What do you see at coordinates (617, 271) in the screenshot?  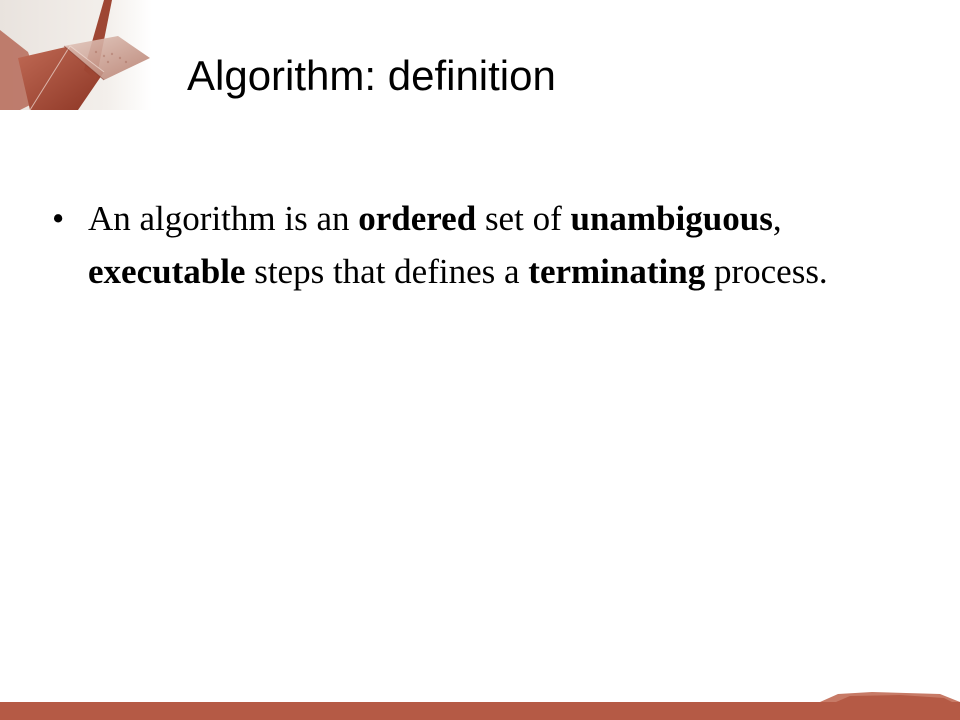 I see `bullet-segment-bold: terminating` at bounding box center [617, 271].